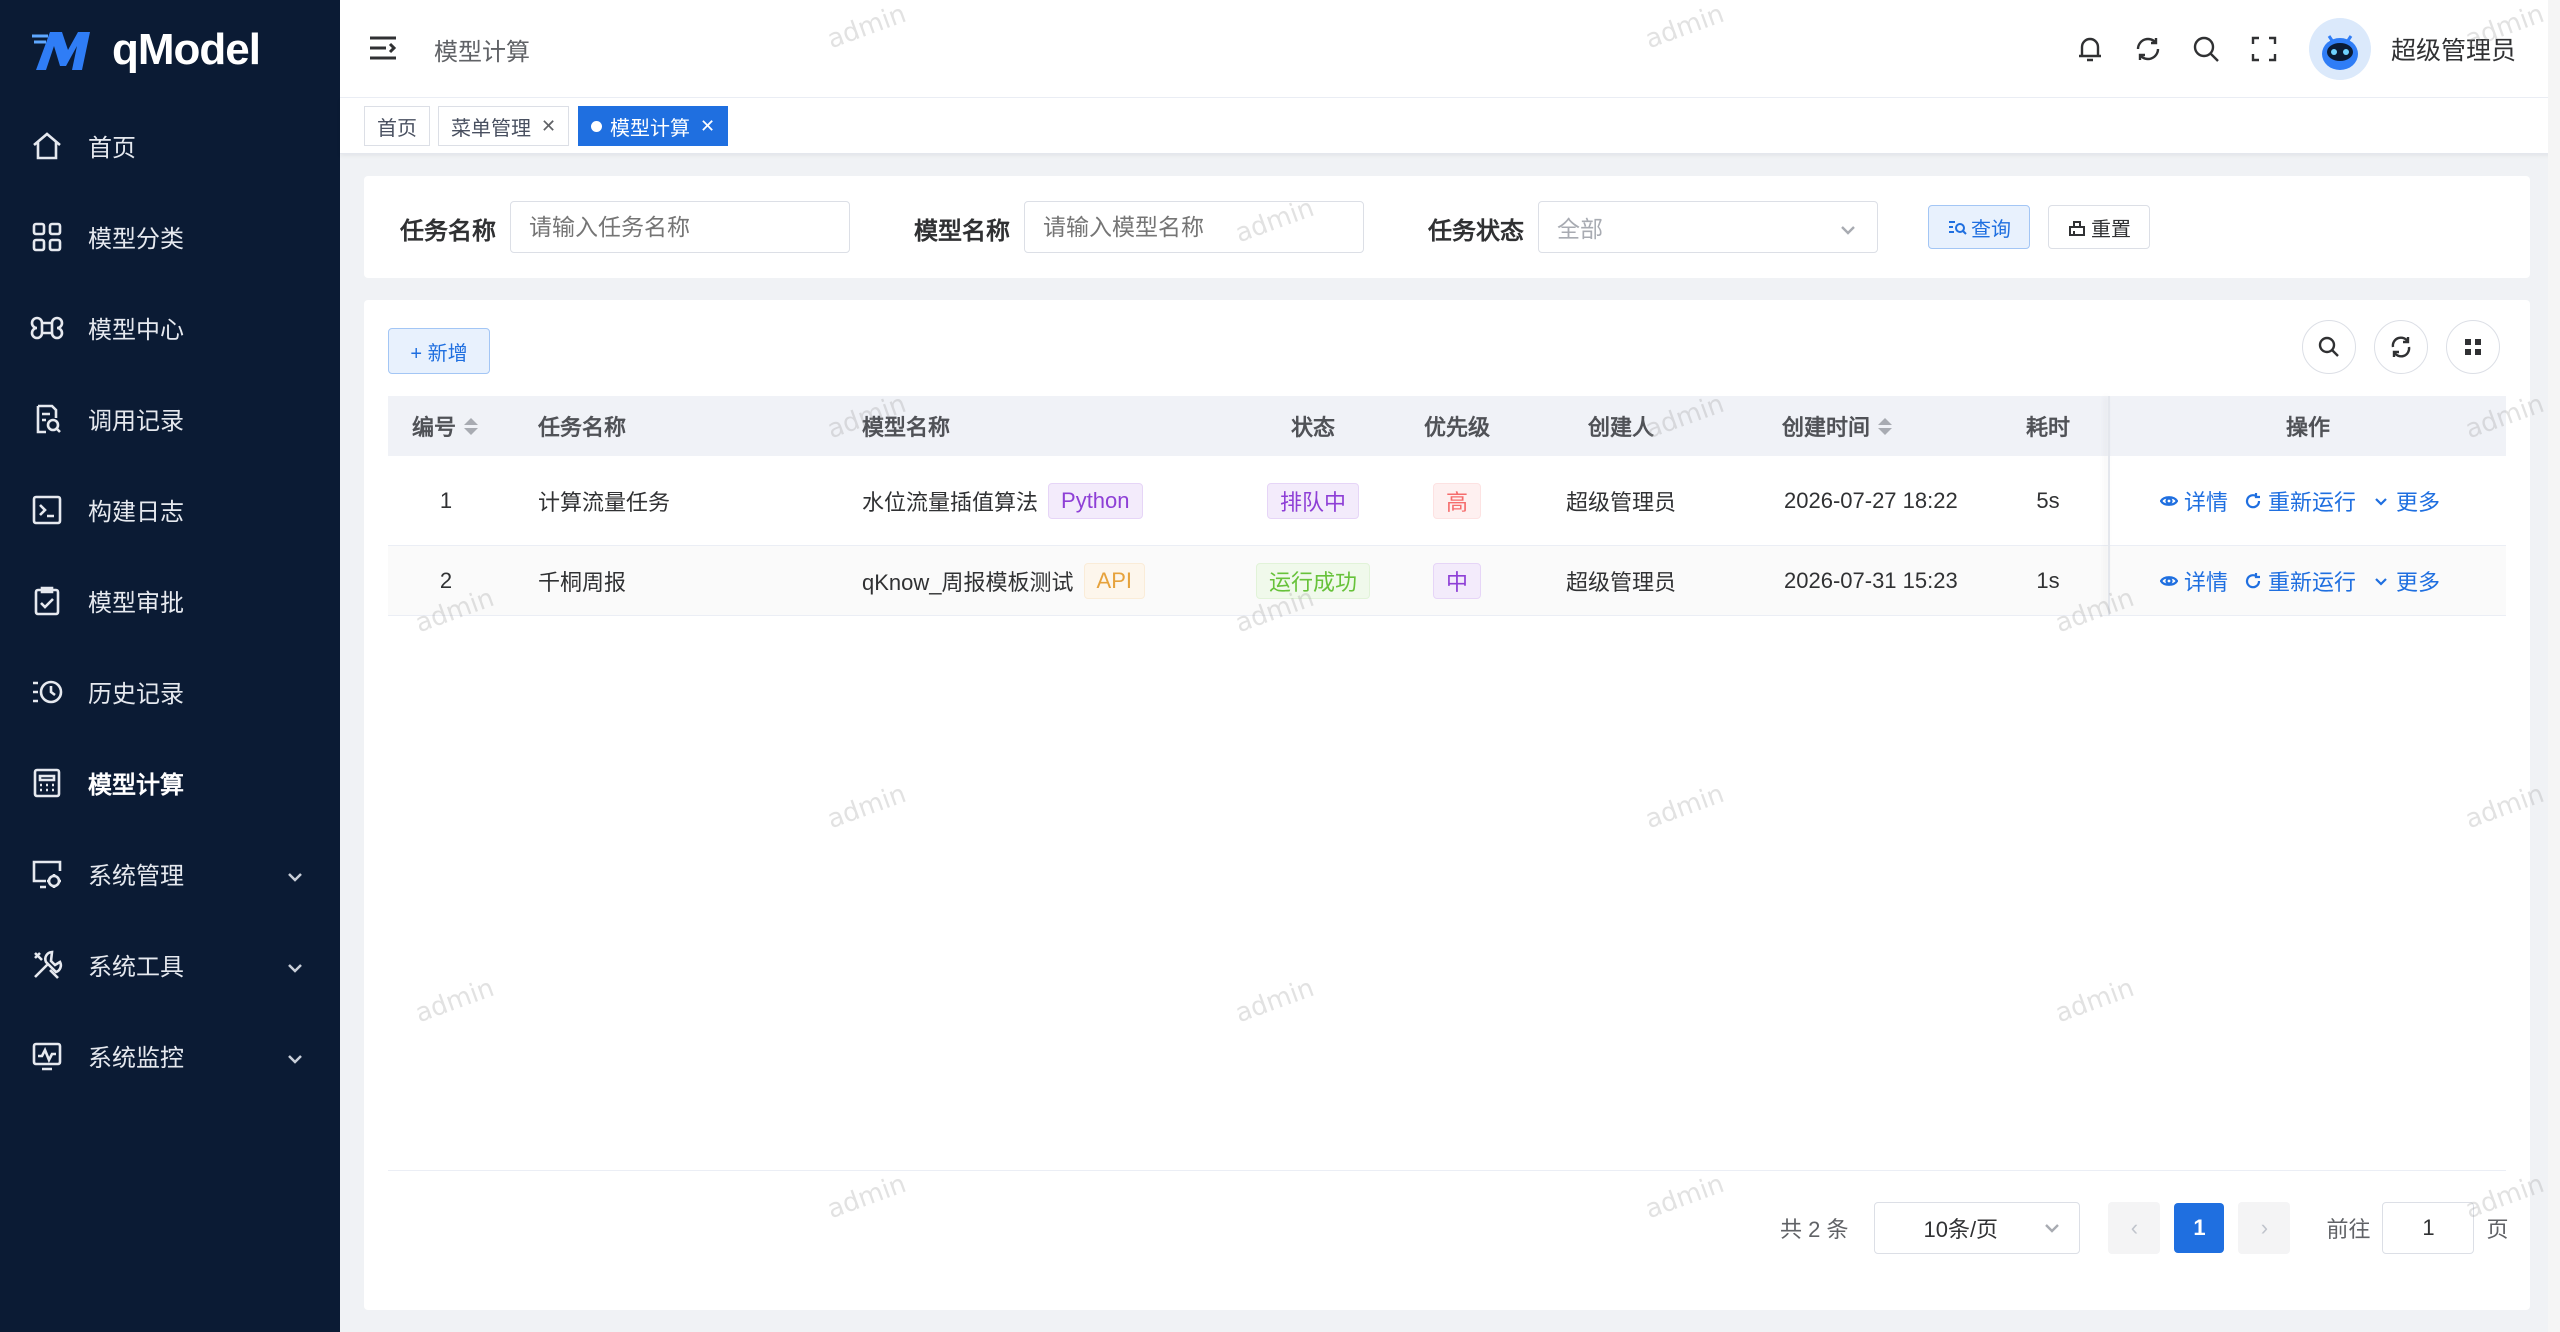  I want to click on pagination: 共 2 条 10条/页 ‹ 1 › 前往 1 页, so click(2144, 1228).